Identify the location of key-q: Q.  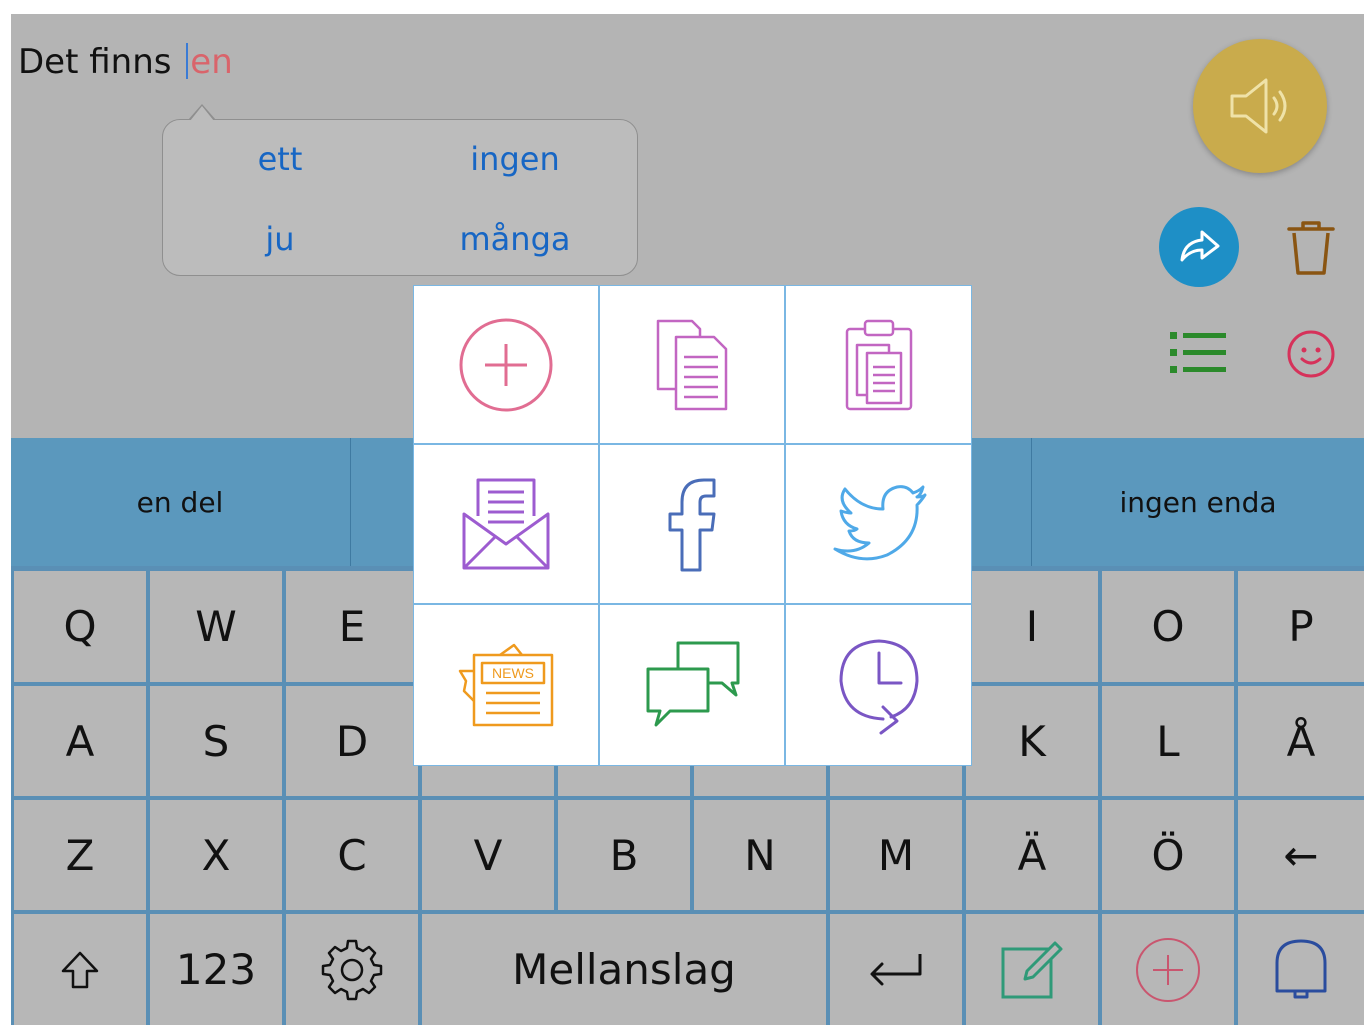
(80, 626).